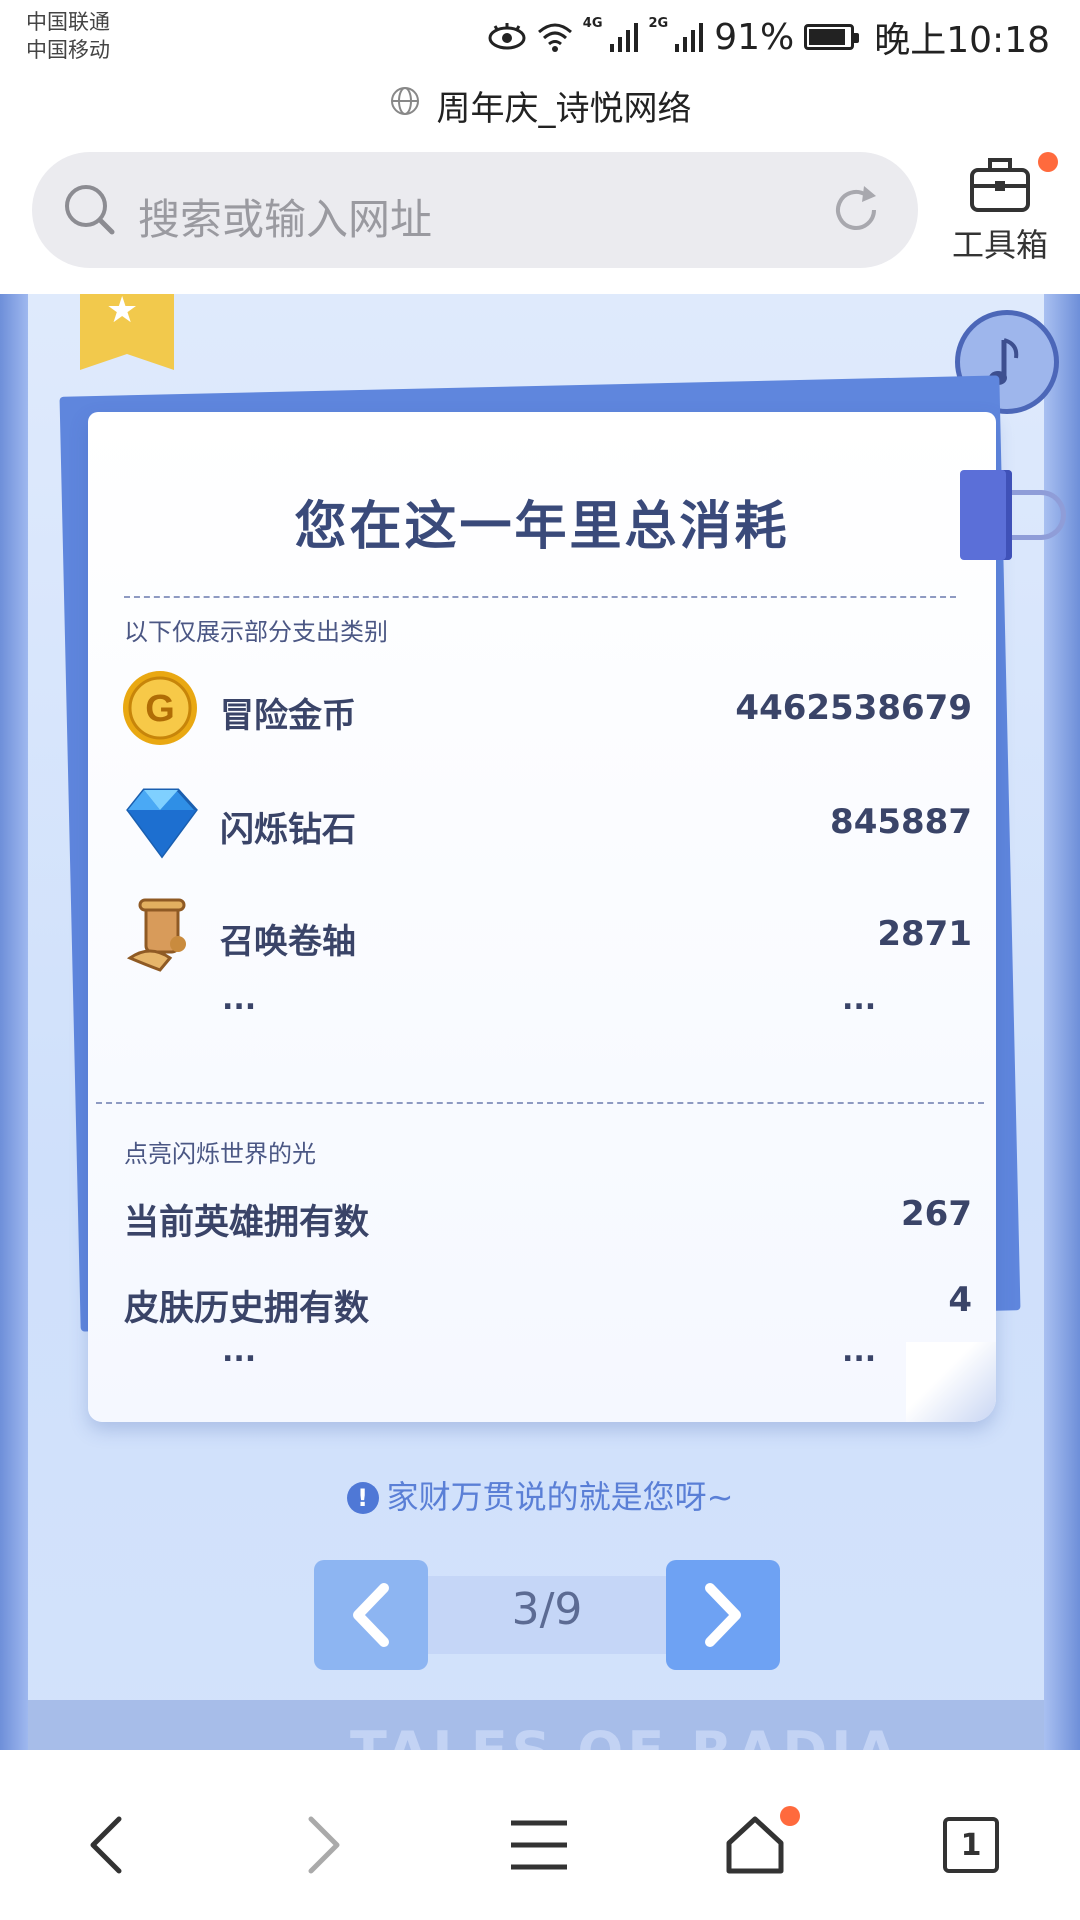 The height and width of the screenshot is (1920, 1080). What do you see at coordinates (592, 23) in the screenshot?
I see `net-4g-label: 4G` at bounding box center [592, 23].